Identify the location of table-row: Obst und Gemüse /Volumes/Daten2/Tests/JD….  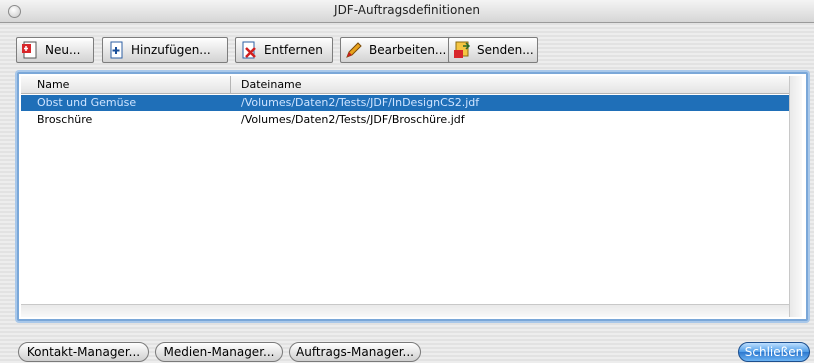
(405, 103).